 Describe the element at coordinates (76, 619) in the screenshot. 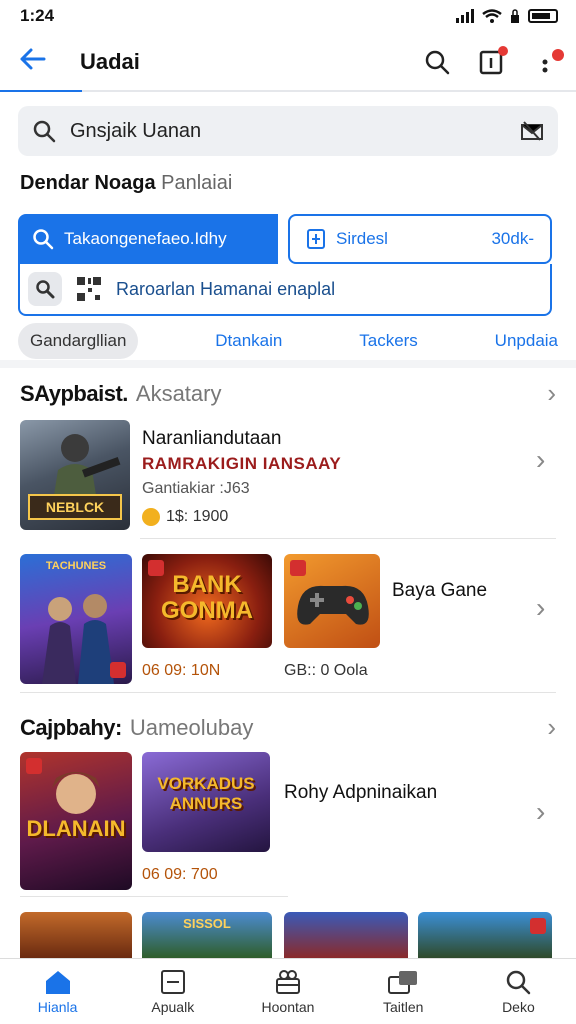

I see `game-cover-2: TACHUNES` at that location.